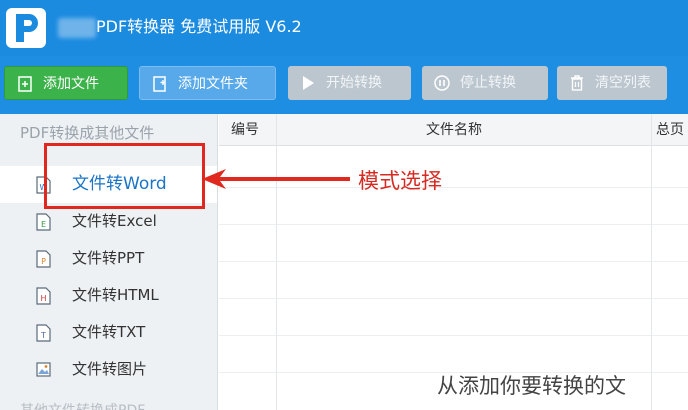  I want to click on svg-text: H, so click(43, 298).